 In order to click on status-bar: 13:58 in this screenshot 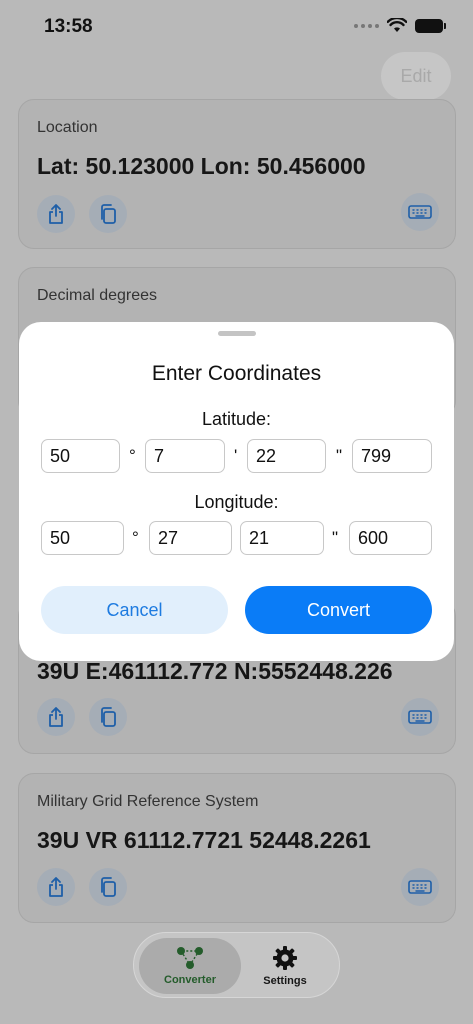, I will do `click(236, 27)`.